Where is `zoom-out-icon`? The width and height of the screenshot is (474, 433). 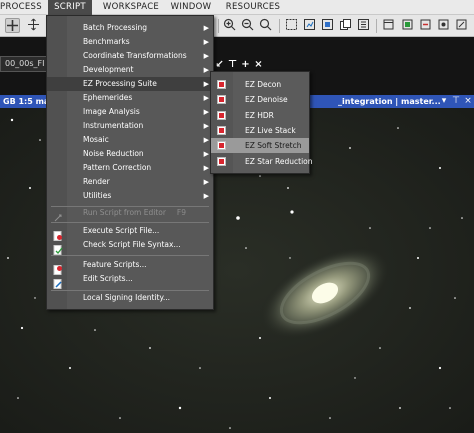
zoom-out-icon is located at coordinates (247, 25).